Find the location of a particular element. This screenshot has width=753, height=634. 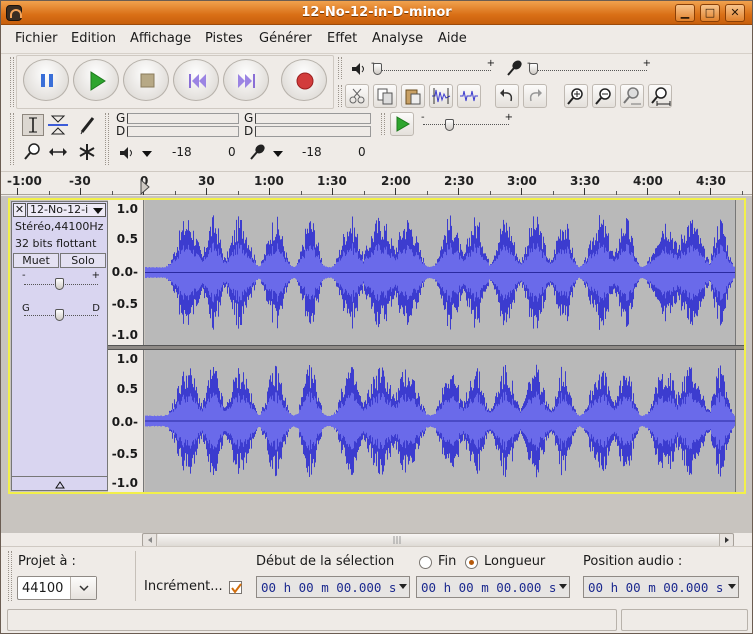

fit-selection-button is located at coordinates (632, 96).